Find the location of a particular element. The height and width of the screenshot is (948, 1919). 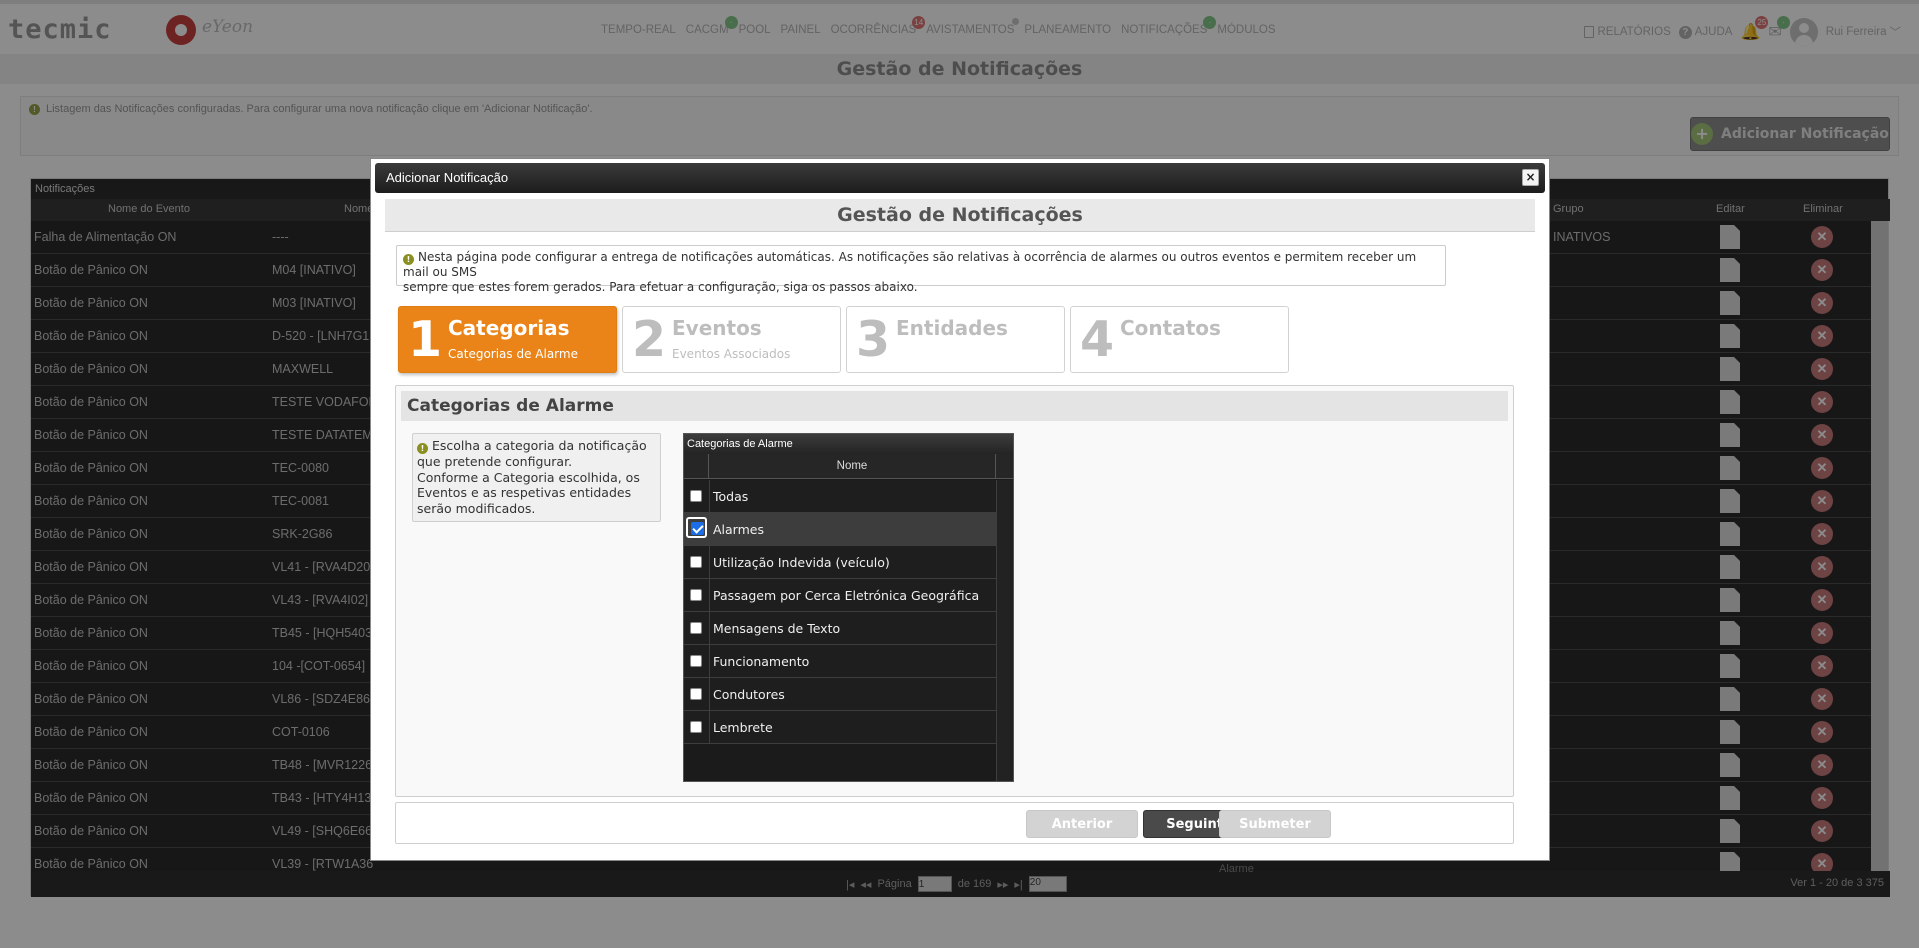

category-row: Alarmes is located at coordinates (840, 529).